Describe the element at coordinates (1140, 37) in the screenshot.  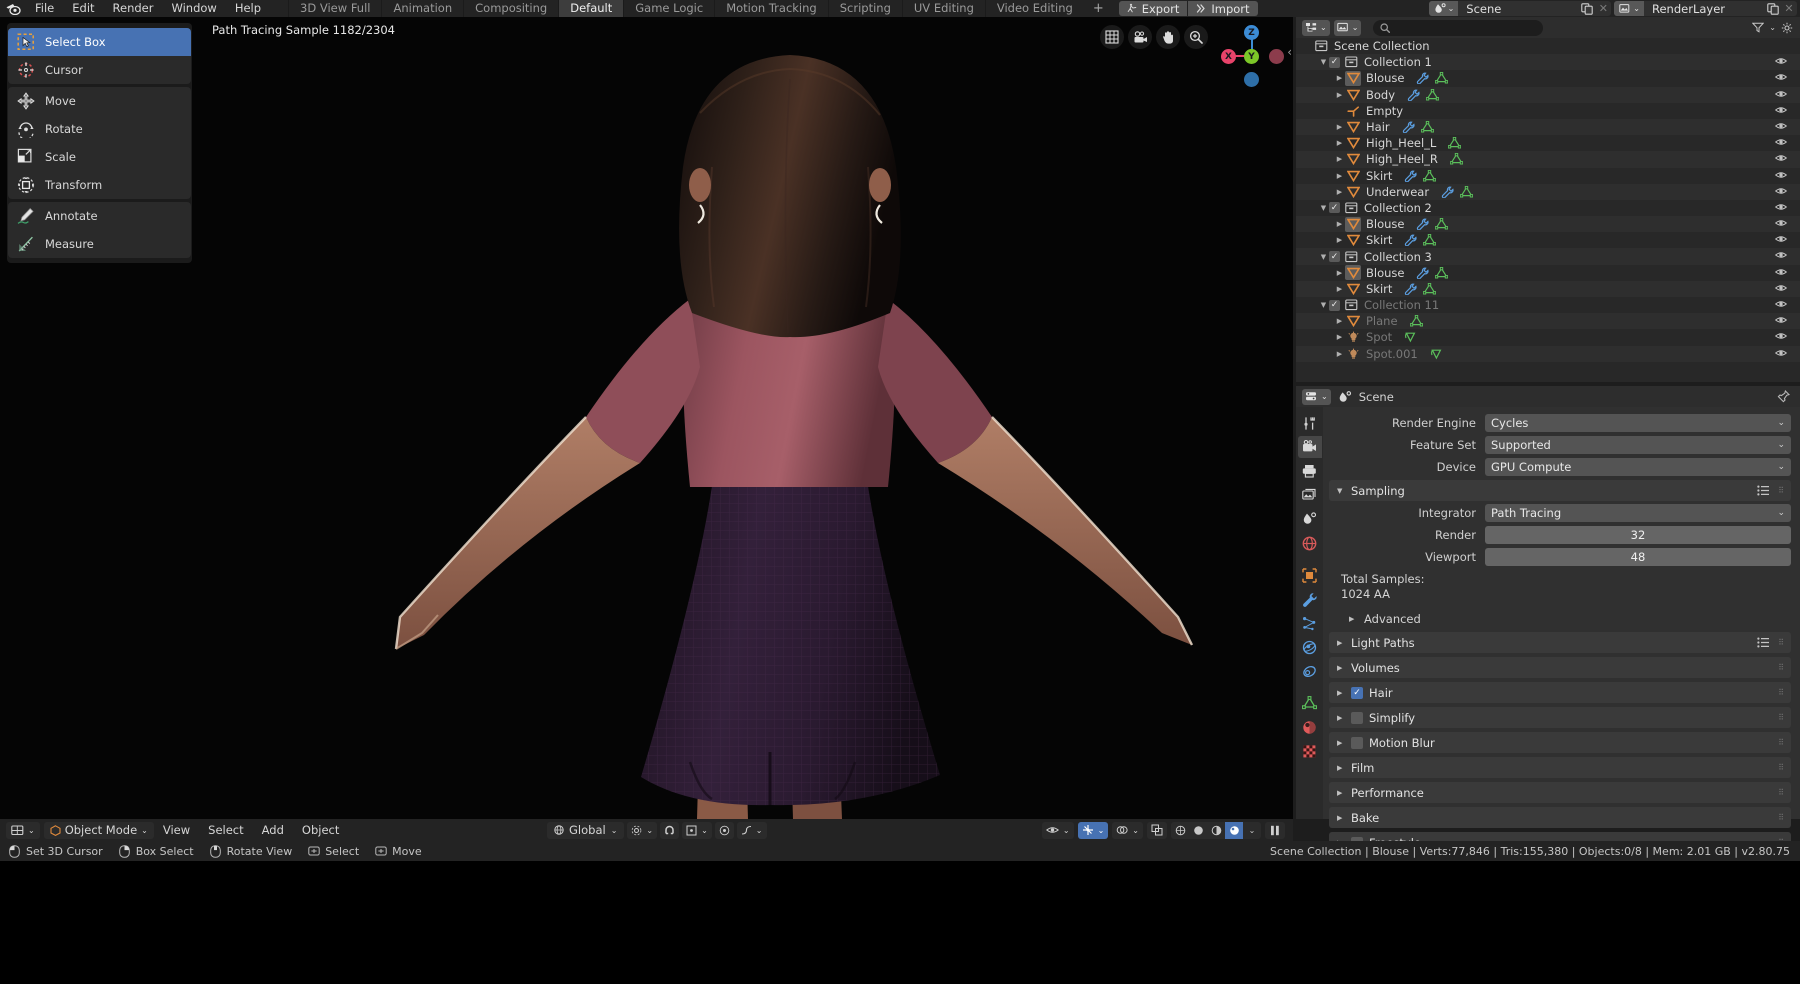
I see `camera-icon` at that location.